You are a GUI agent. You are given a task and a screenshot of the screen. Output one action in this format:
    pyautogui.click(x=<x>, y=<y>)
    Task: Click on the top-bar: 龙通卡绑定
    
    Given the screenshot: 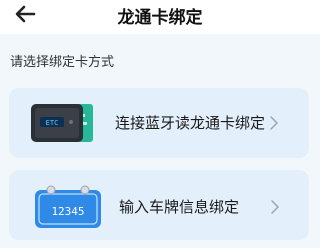 What is the action you would take?
    pyautogui.click(x=160, y=17)
    